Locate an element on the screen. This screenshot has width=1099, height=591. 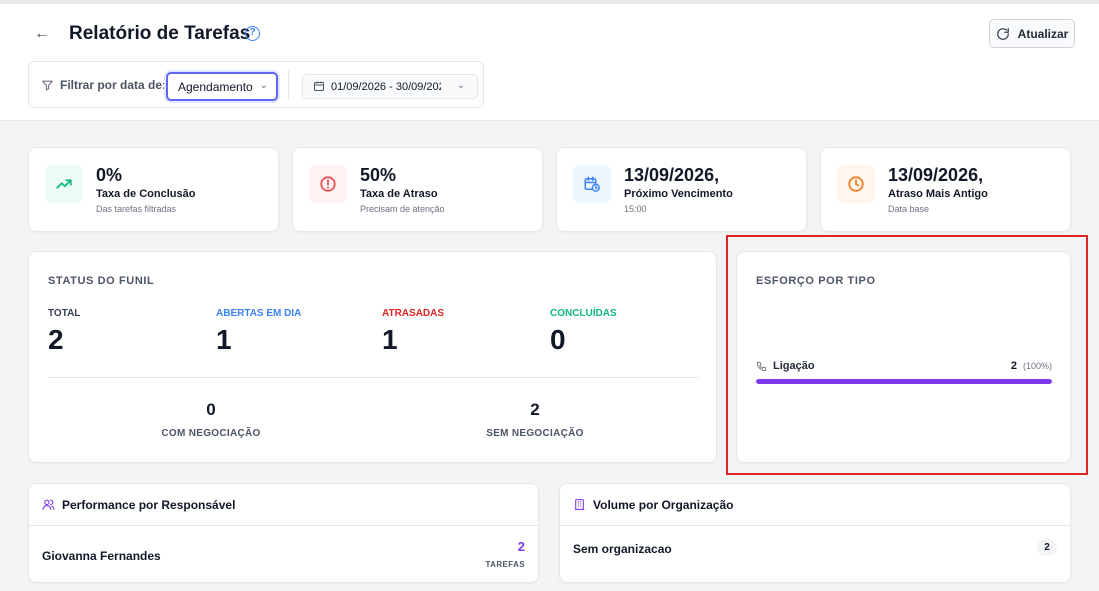
funnel-overdue: ATRASADAS 1 is located at coordinates (413, 332).